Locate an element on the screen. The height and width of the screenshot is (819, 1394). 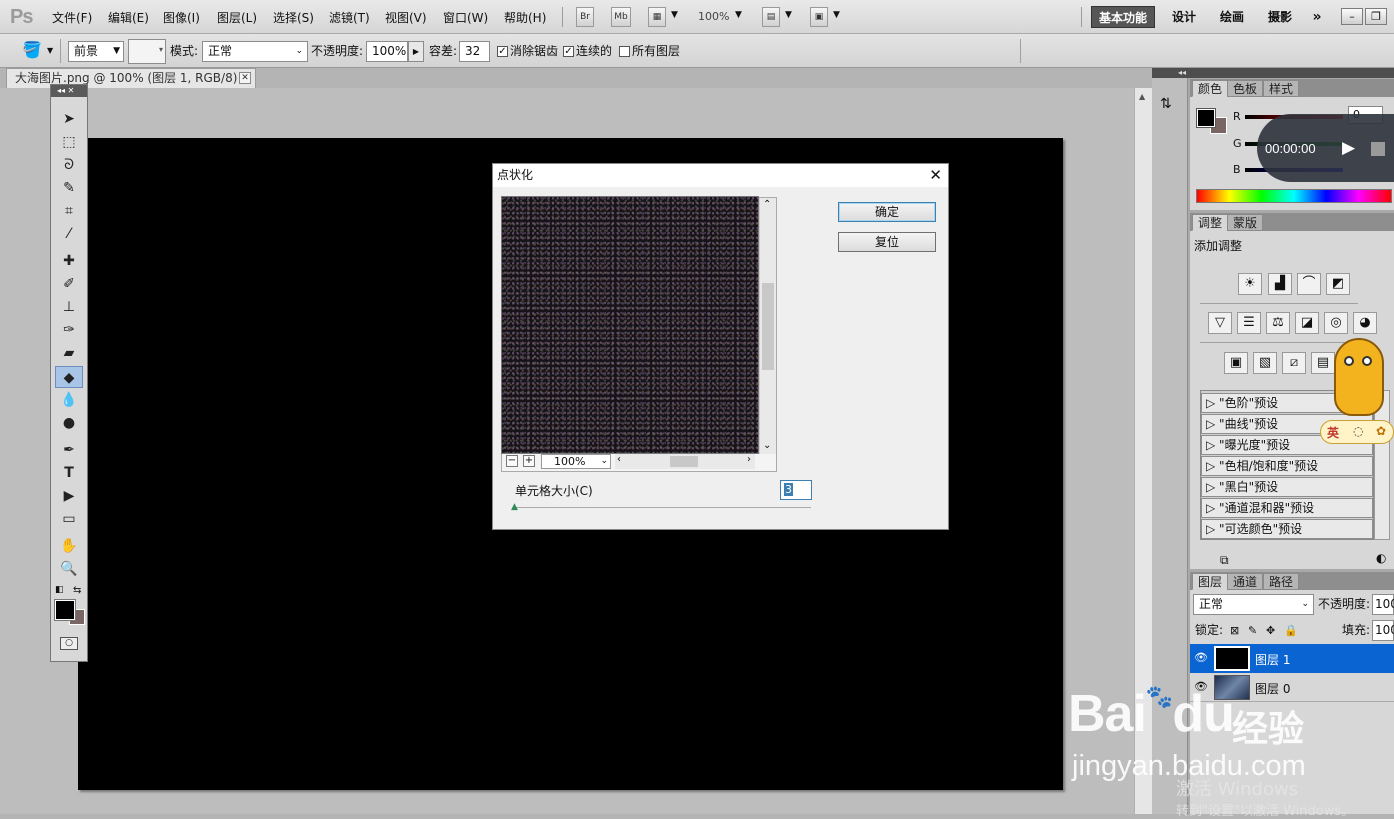
tab-color: 颜色 is located at coordinates (1210, 88).